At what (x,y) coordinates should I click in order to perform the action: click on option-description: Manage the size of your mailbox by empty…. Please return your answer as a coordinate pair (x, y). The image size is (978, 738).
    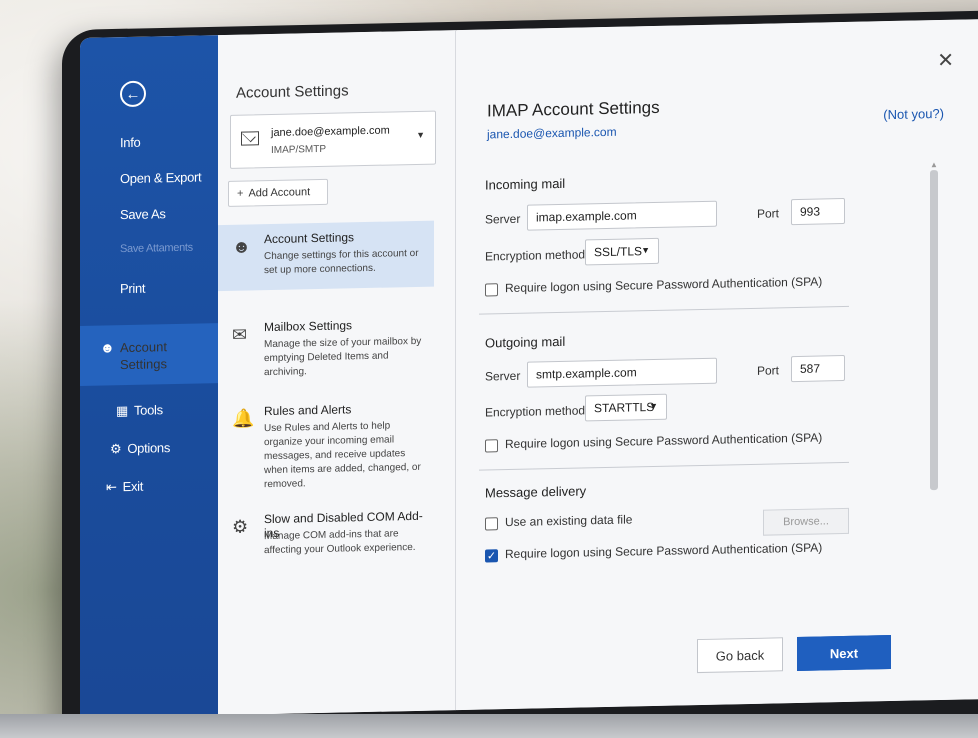
    Looking at the image, I should click on (343, 357).